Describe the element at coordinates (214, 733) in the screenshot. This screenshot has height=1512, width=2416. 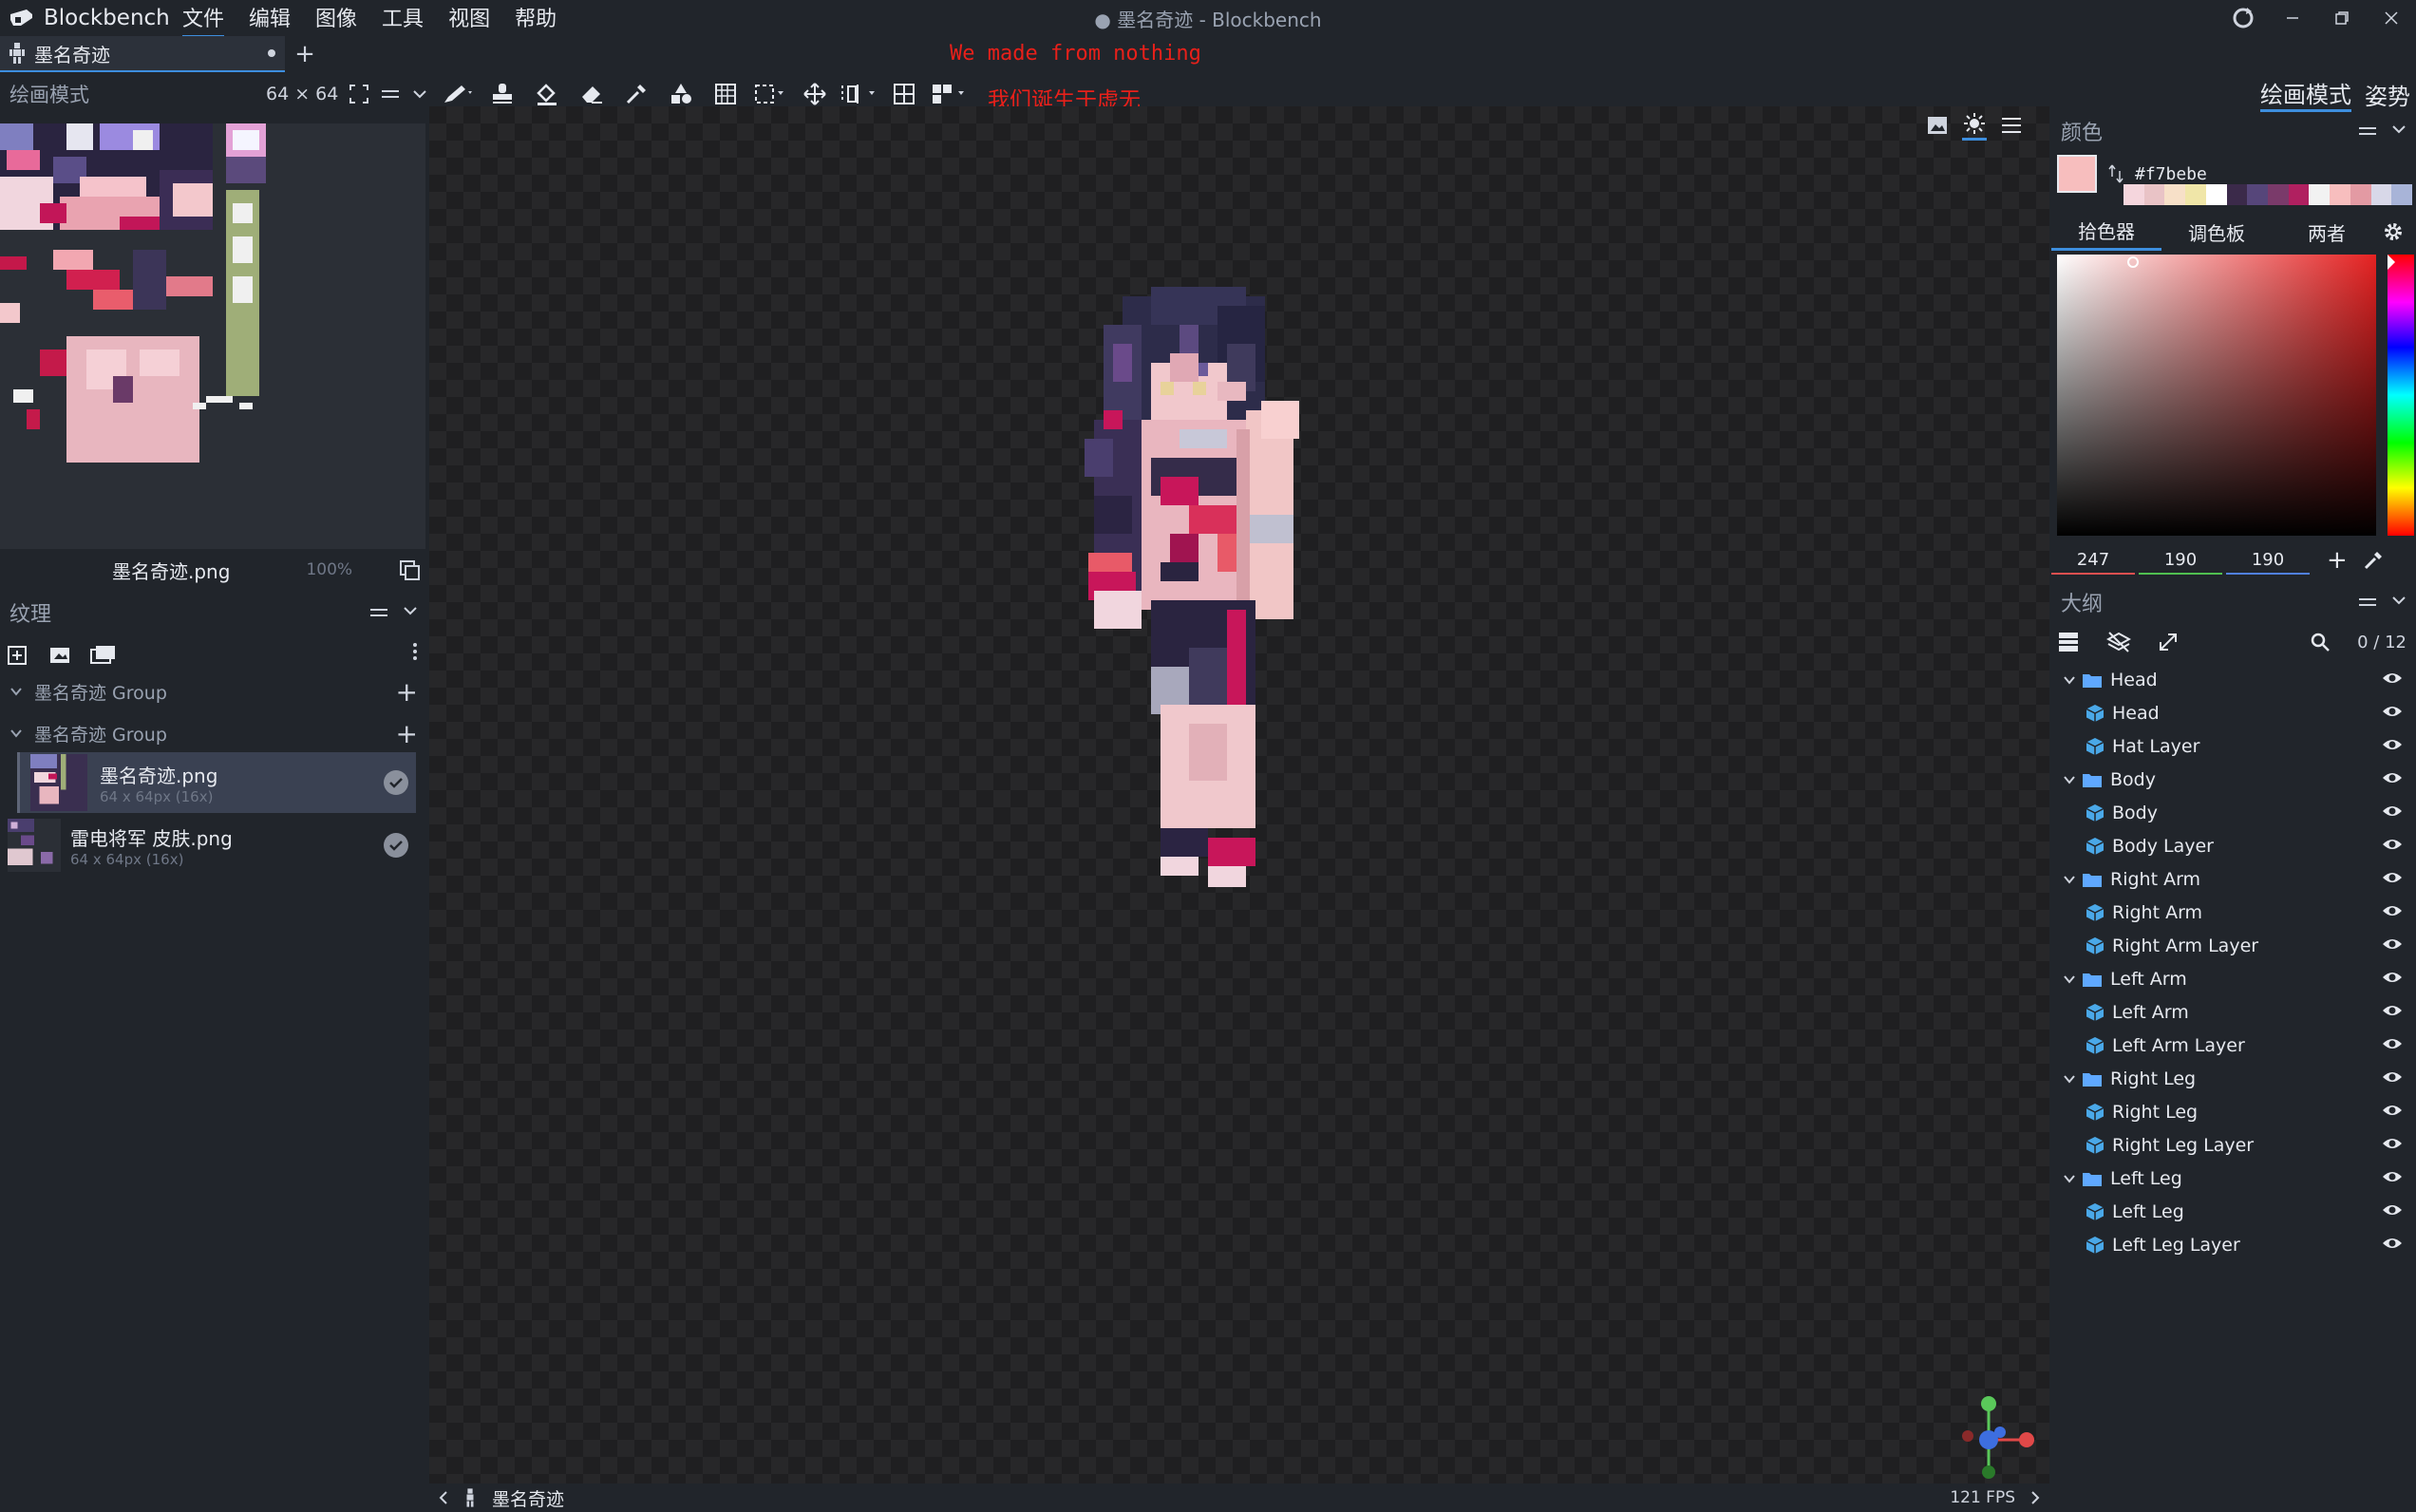
I see `texture-group-row: 墨名奇迹 Group +` at that location.